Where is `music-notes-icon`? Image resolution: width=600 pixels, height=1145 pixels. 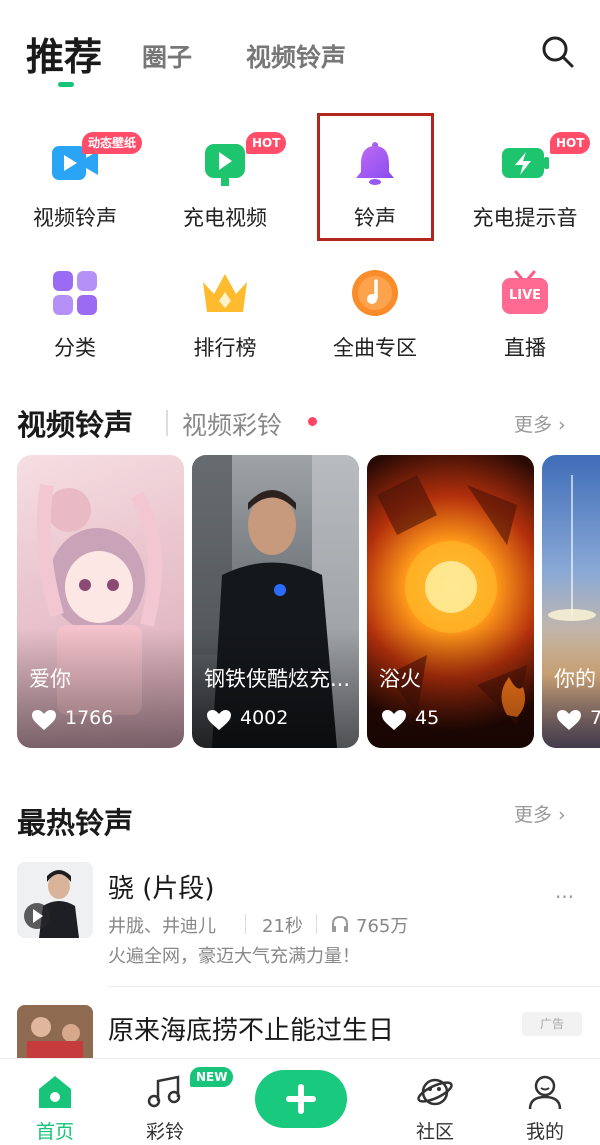 music-notes-icon is located at coordinates (164, 1091).